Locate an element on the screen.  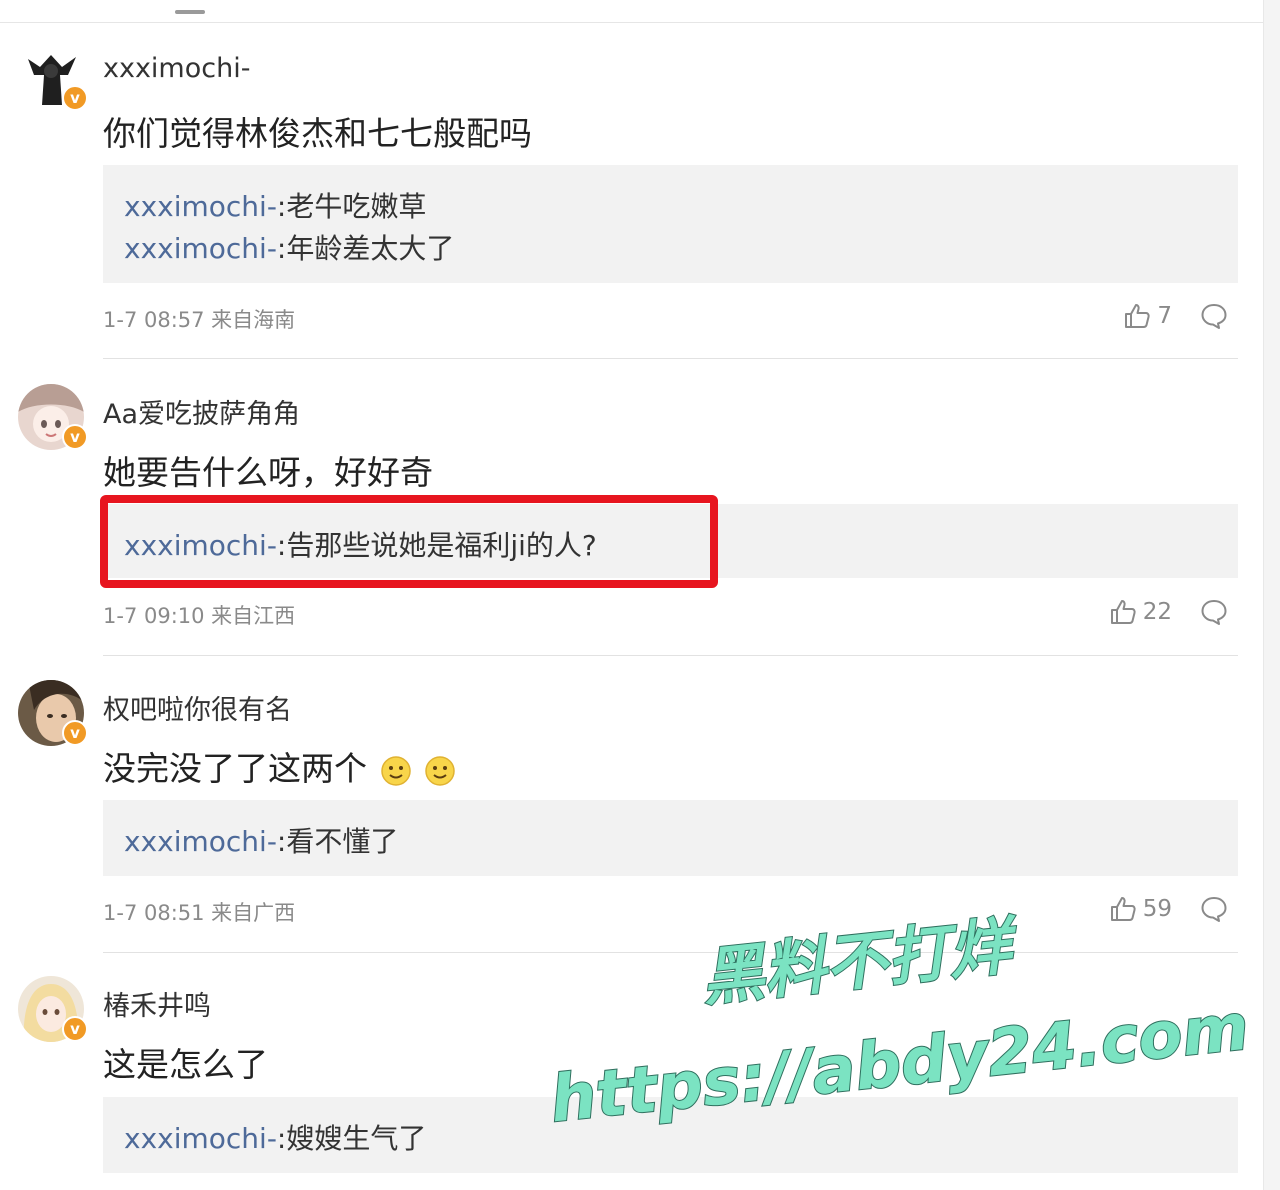
reply-line: xxximochi-:年龄差太大了 is located at coordinates (681, 247).